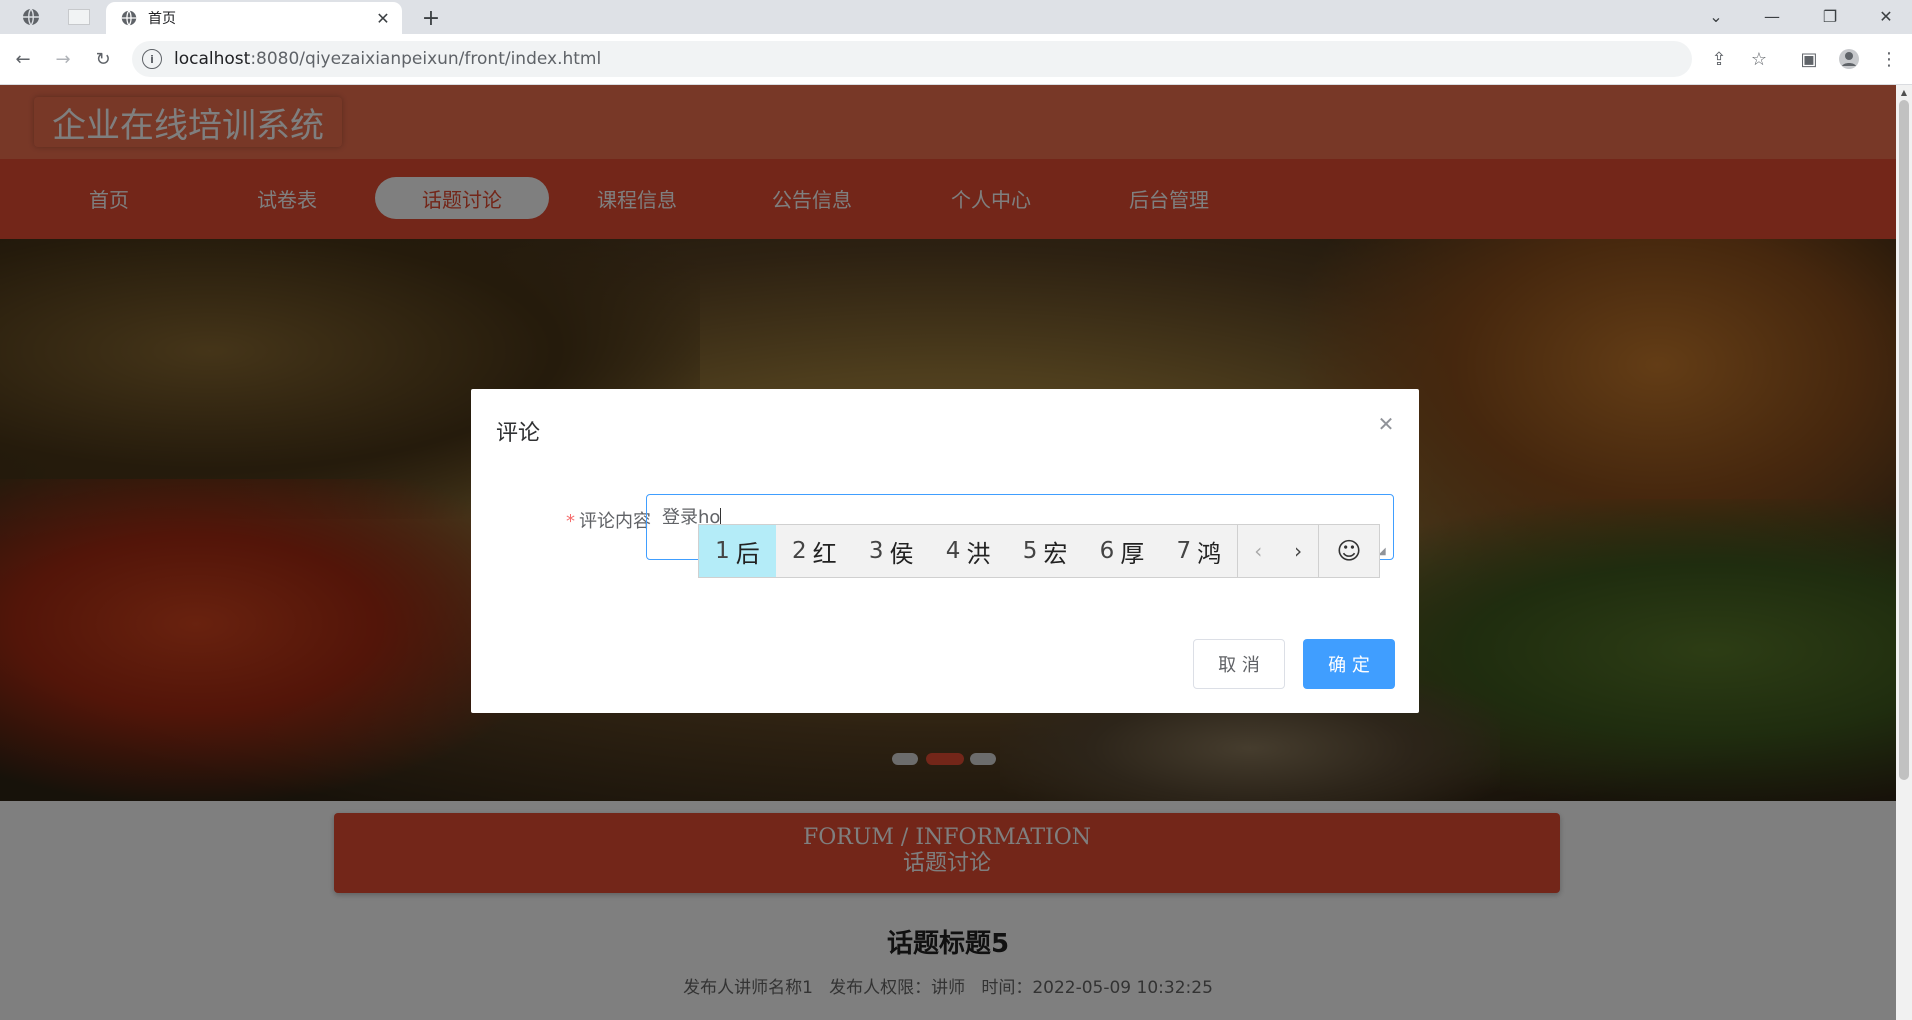 The image size is (1912, 1020). Describe the element at coordinates (1719, 59) in the screenshot. I see `share-icon: ⇪` at that location.